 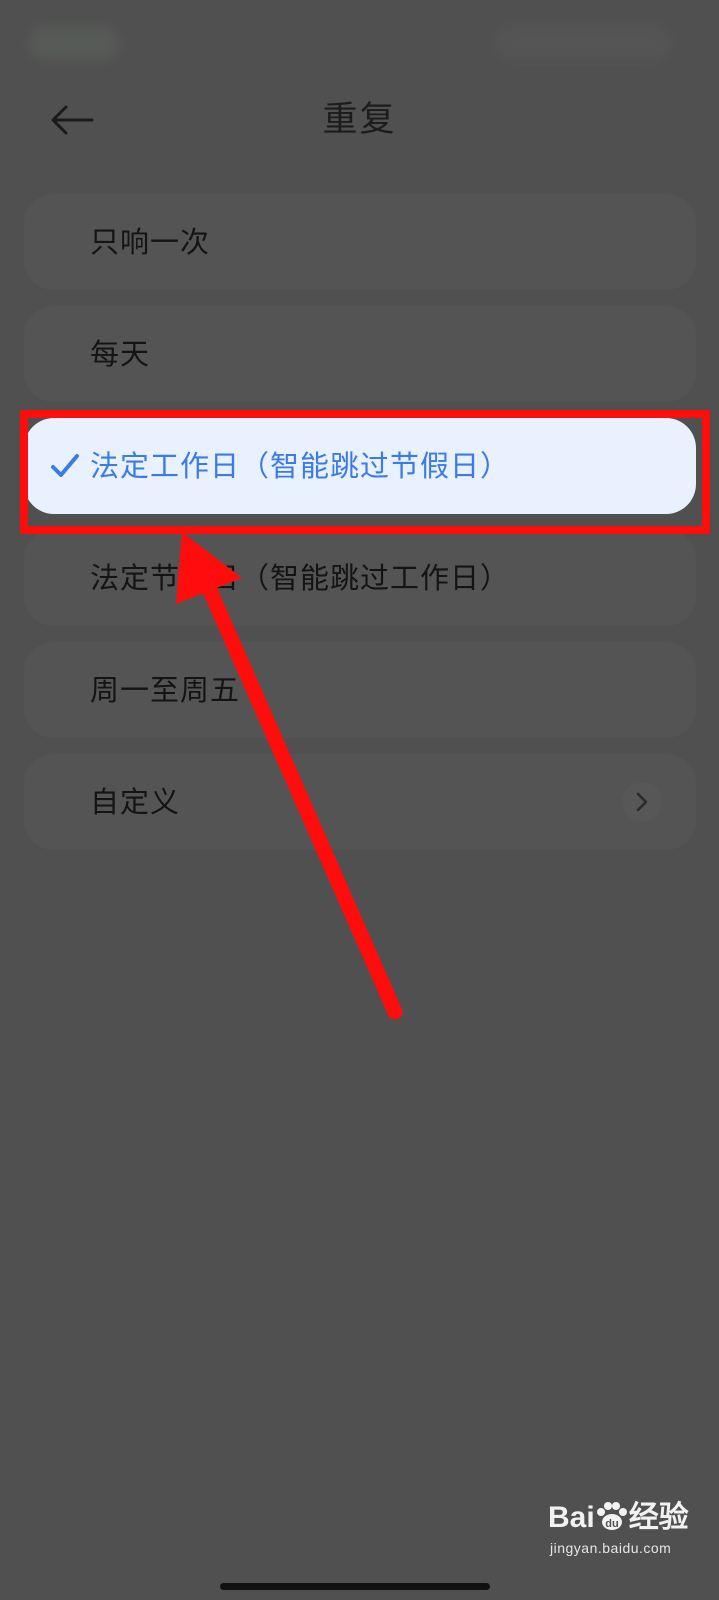 I want to click on header: 重复, so click(x=359, y=120).